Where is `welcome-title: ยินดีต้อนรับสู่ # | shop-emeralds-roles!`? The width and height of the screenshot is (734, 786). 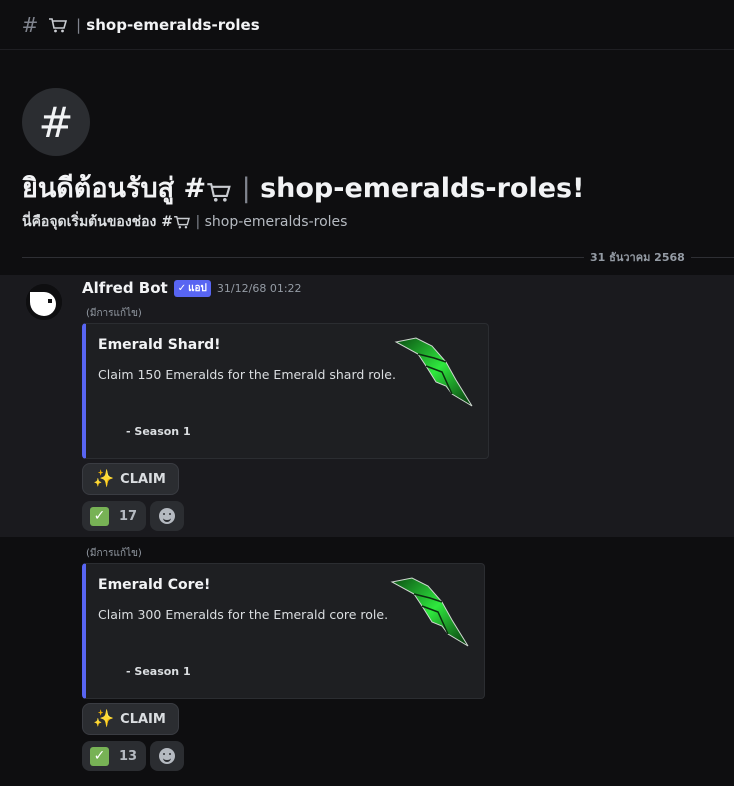
welcome-title: ยินดีต้อนรับสู่ # | shop-emeralds-roles! is located at coordinates (303, 188).